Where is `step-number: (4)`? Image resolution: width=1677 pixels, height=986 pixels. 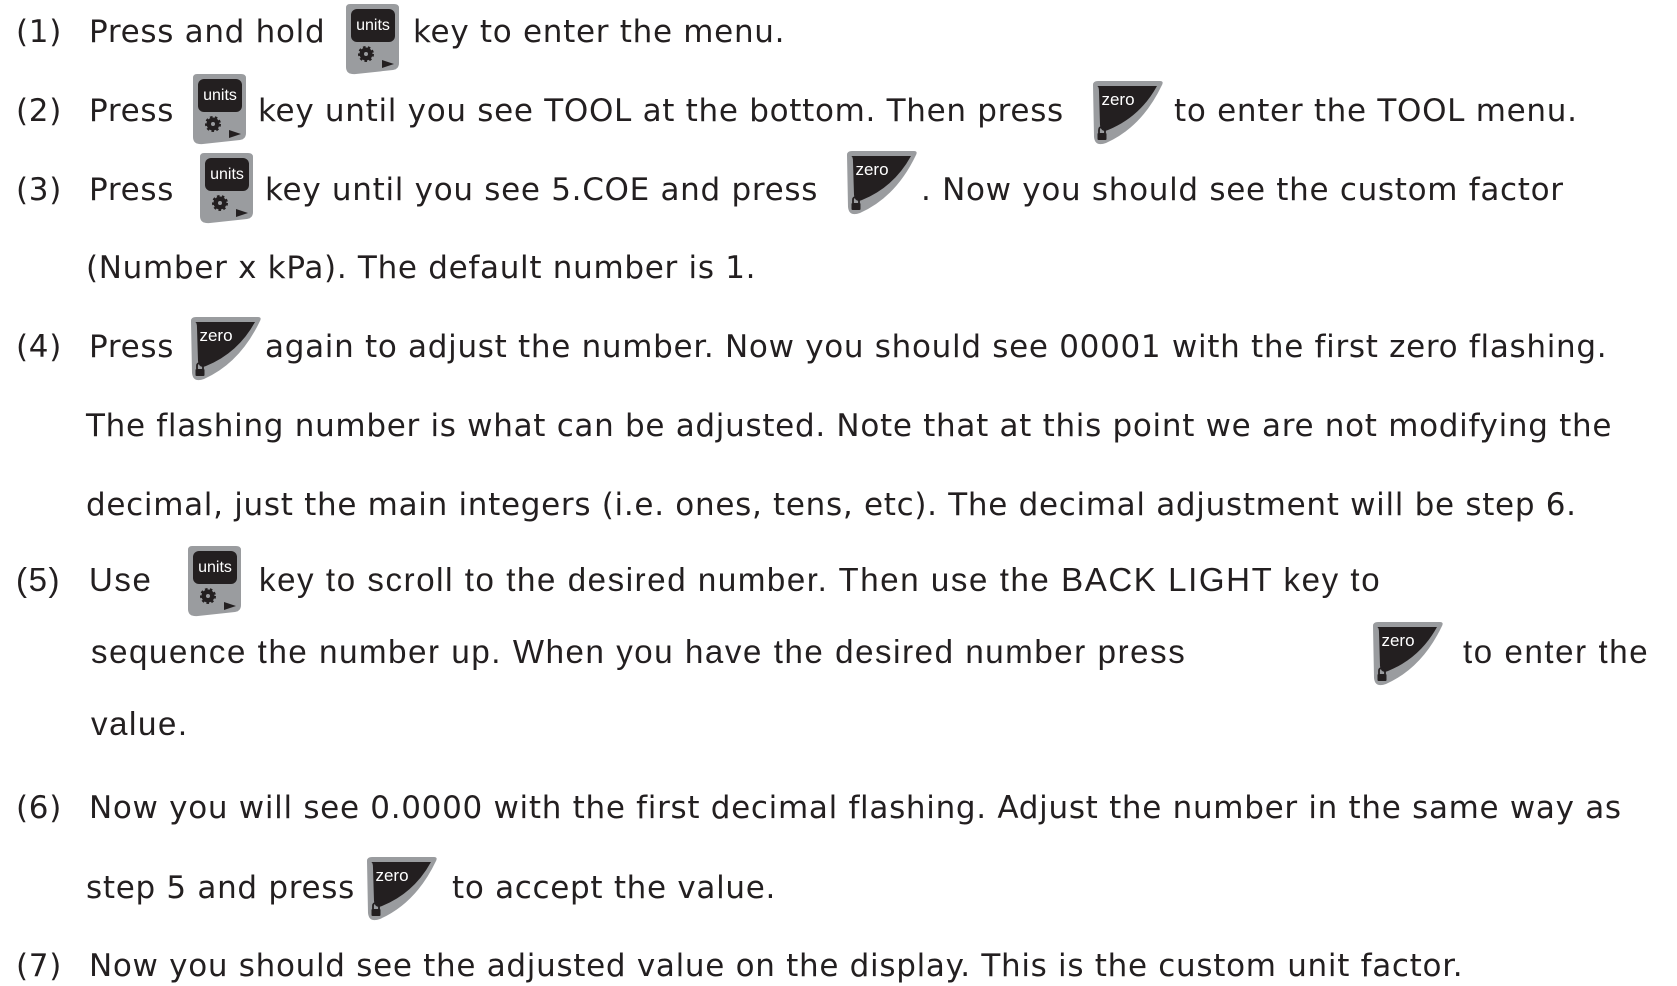
step-number: (4) is located at coordinates (39, 347).